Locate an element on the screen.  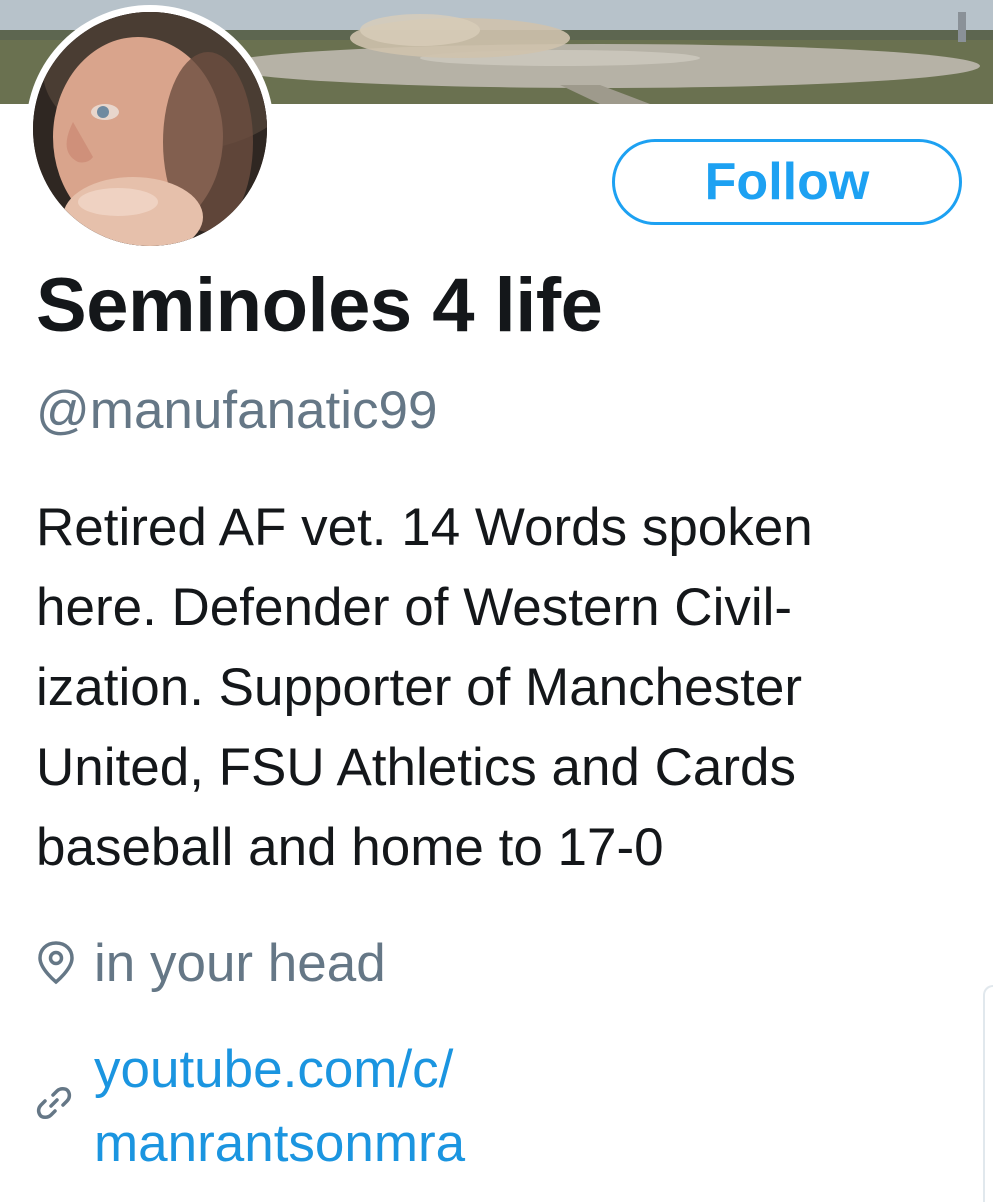
display-name: Seminoles 4 life is located at coordinates (319, 305).